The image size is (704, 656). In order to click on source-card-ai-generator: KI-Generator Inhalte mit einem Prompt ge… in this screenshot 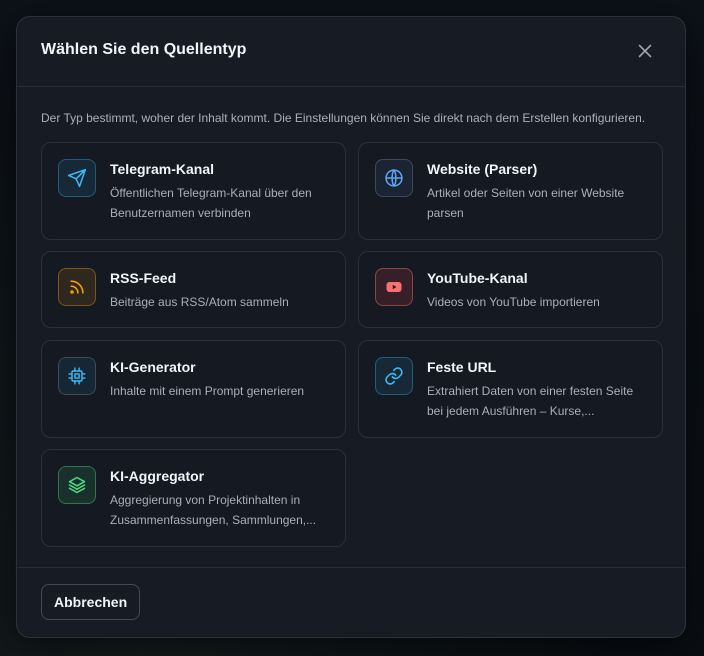, I will do `click(193, 389)`.